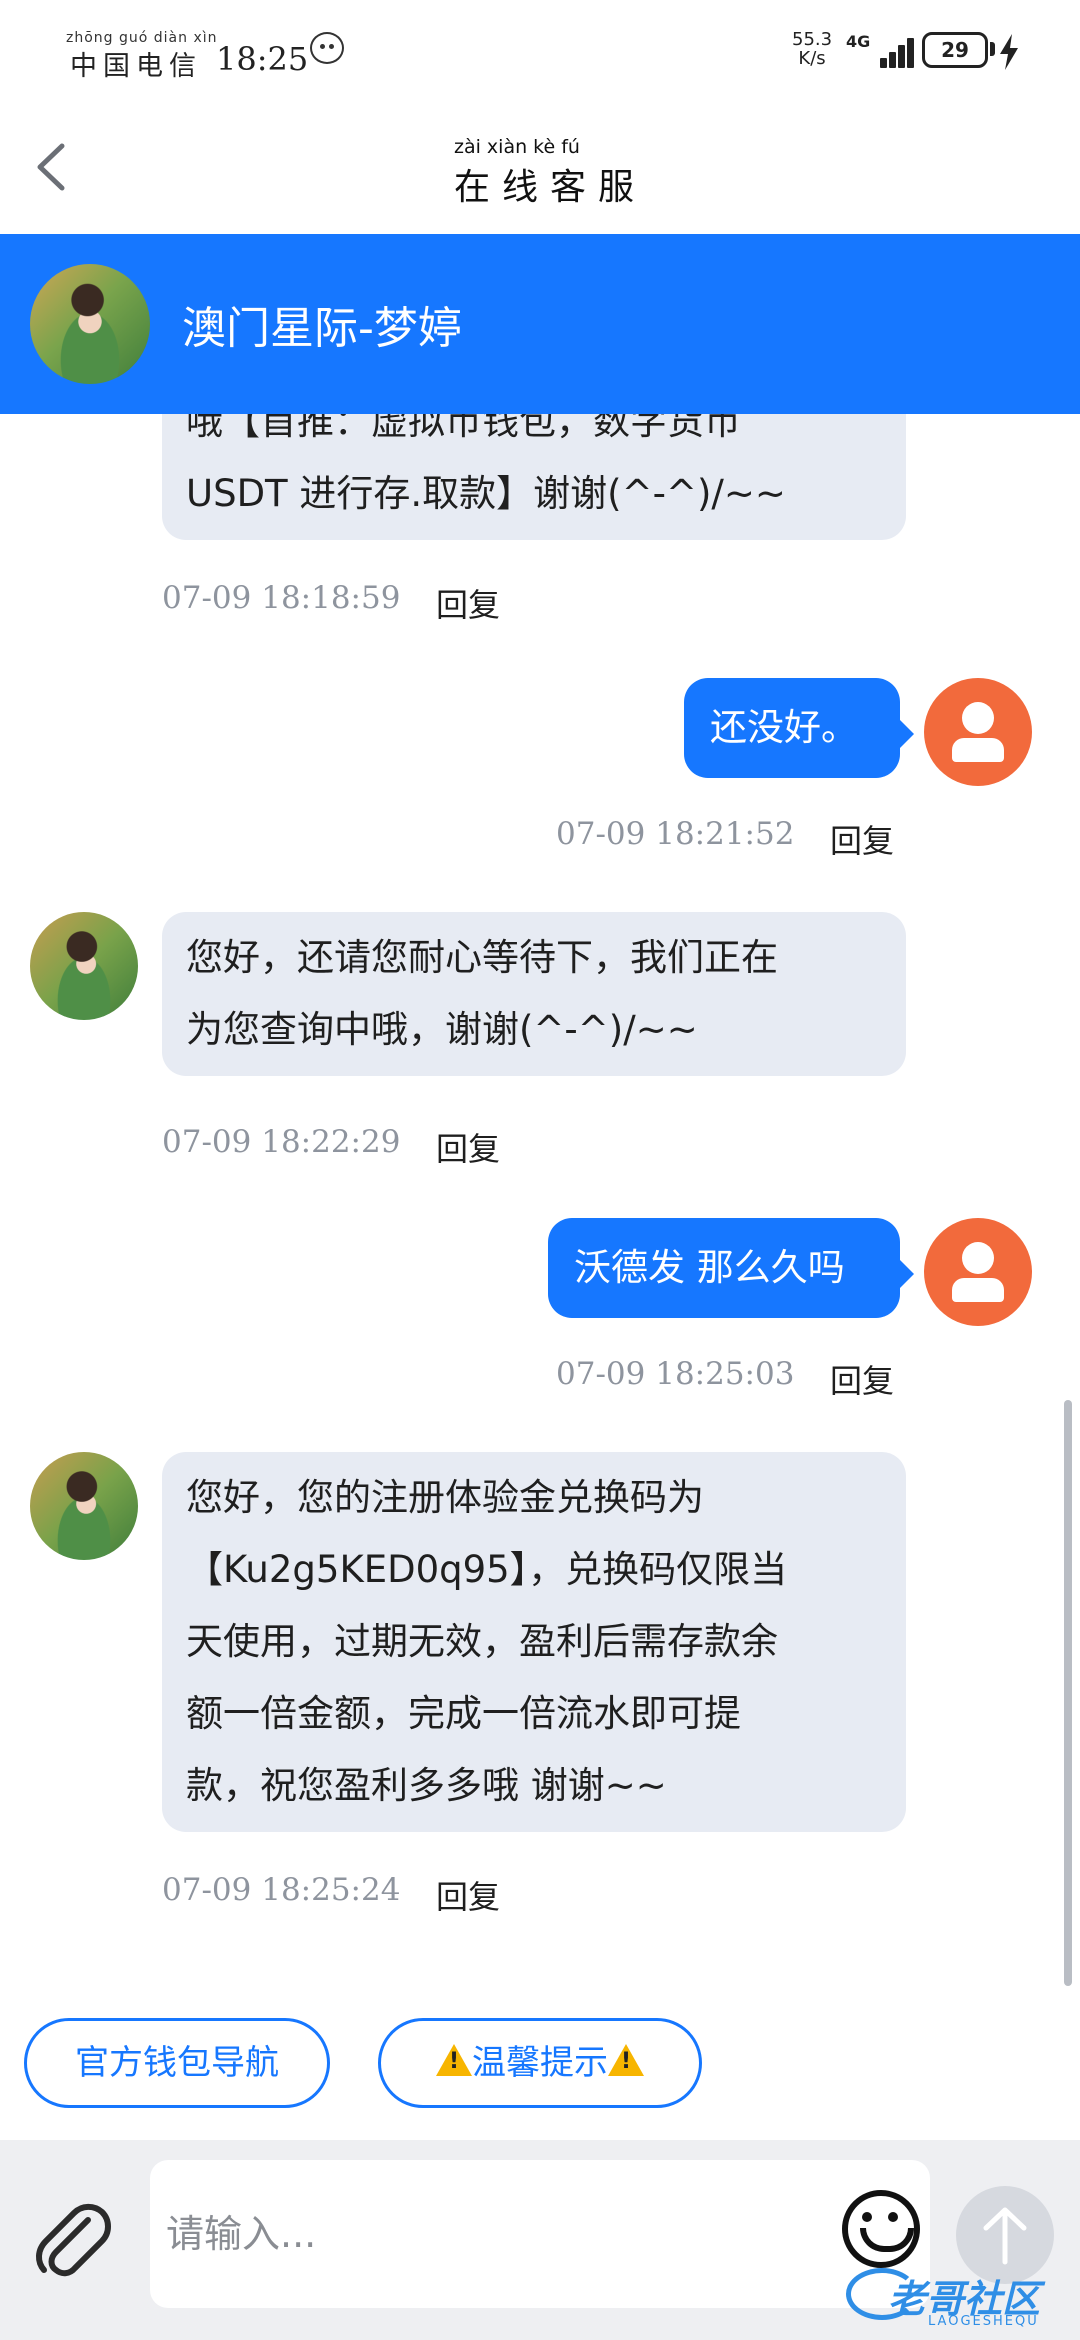  What do you see at coordinates (426, 1785) in the screenshot?
I see `message-line: 款，祝您盈利多多哦 谢谢~~` at bounding box center [426, 1785].